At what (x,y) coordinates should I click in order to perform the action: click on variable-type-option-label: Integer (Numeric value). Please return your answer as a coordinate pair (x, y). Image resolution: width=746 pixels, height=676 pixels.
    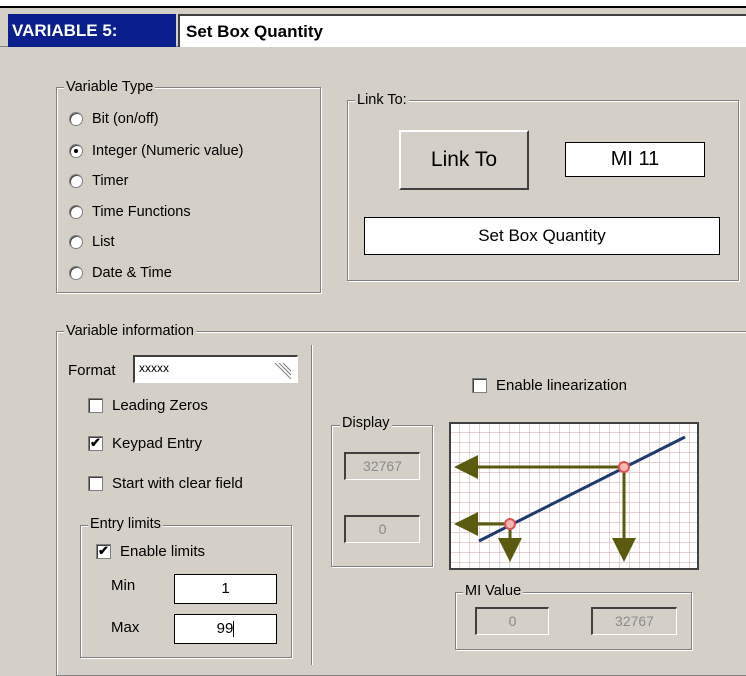
    Looking at the image, I should click on (168, 151).